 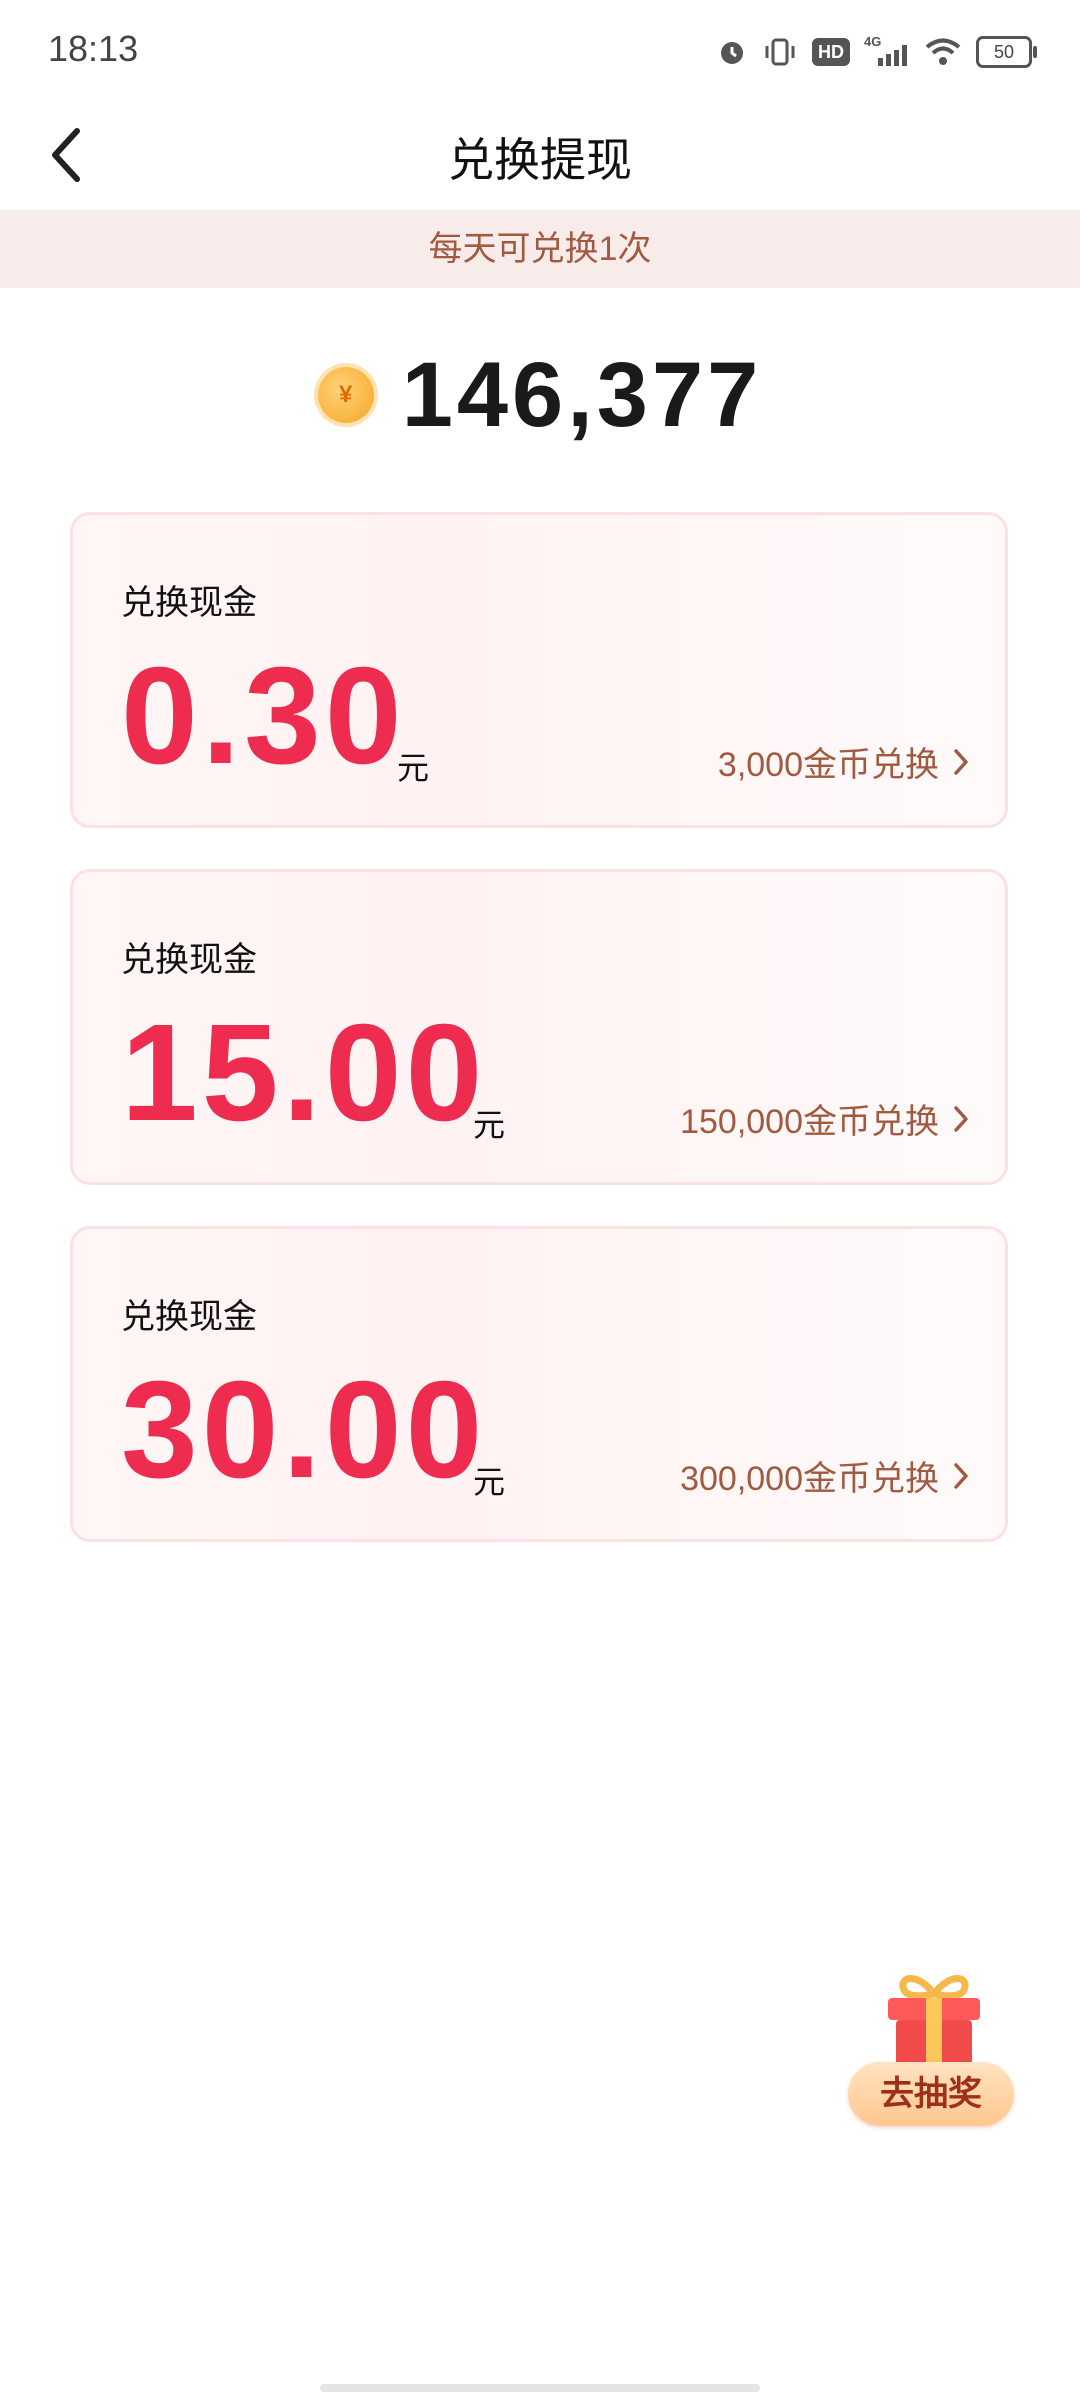 I want to click on nav-bar: 兑换提现, so click(x=540, y=155).